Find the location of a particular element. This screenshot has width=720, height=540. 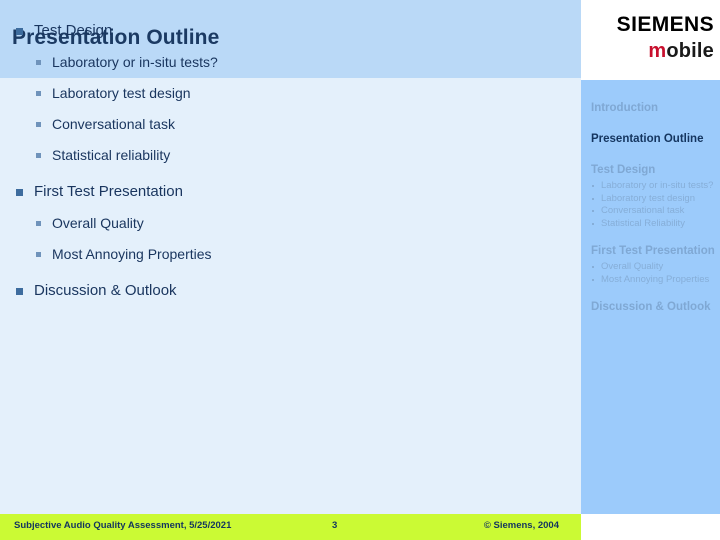

mobile-rest-letters: obile is located at coordinates (690, 51).